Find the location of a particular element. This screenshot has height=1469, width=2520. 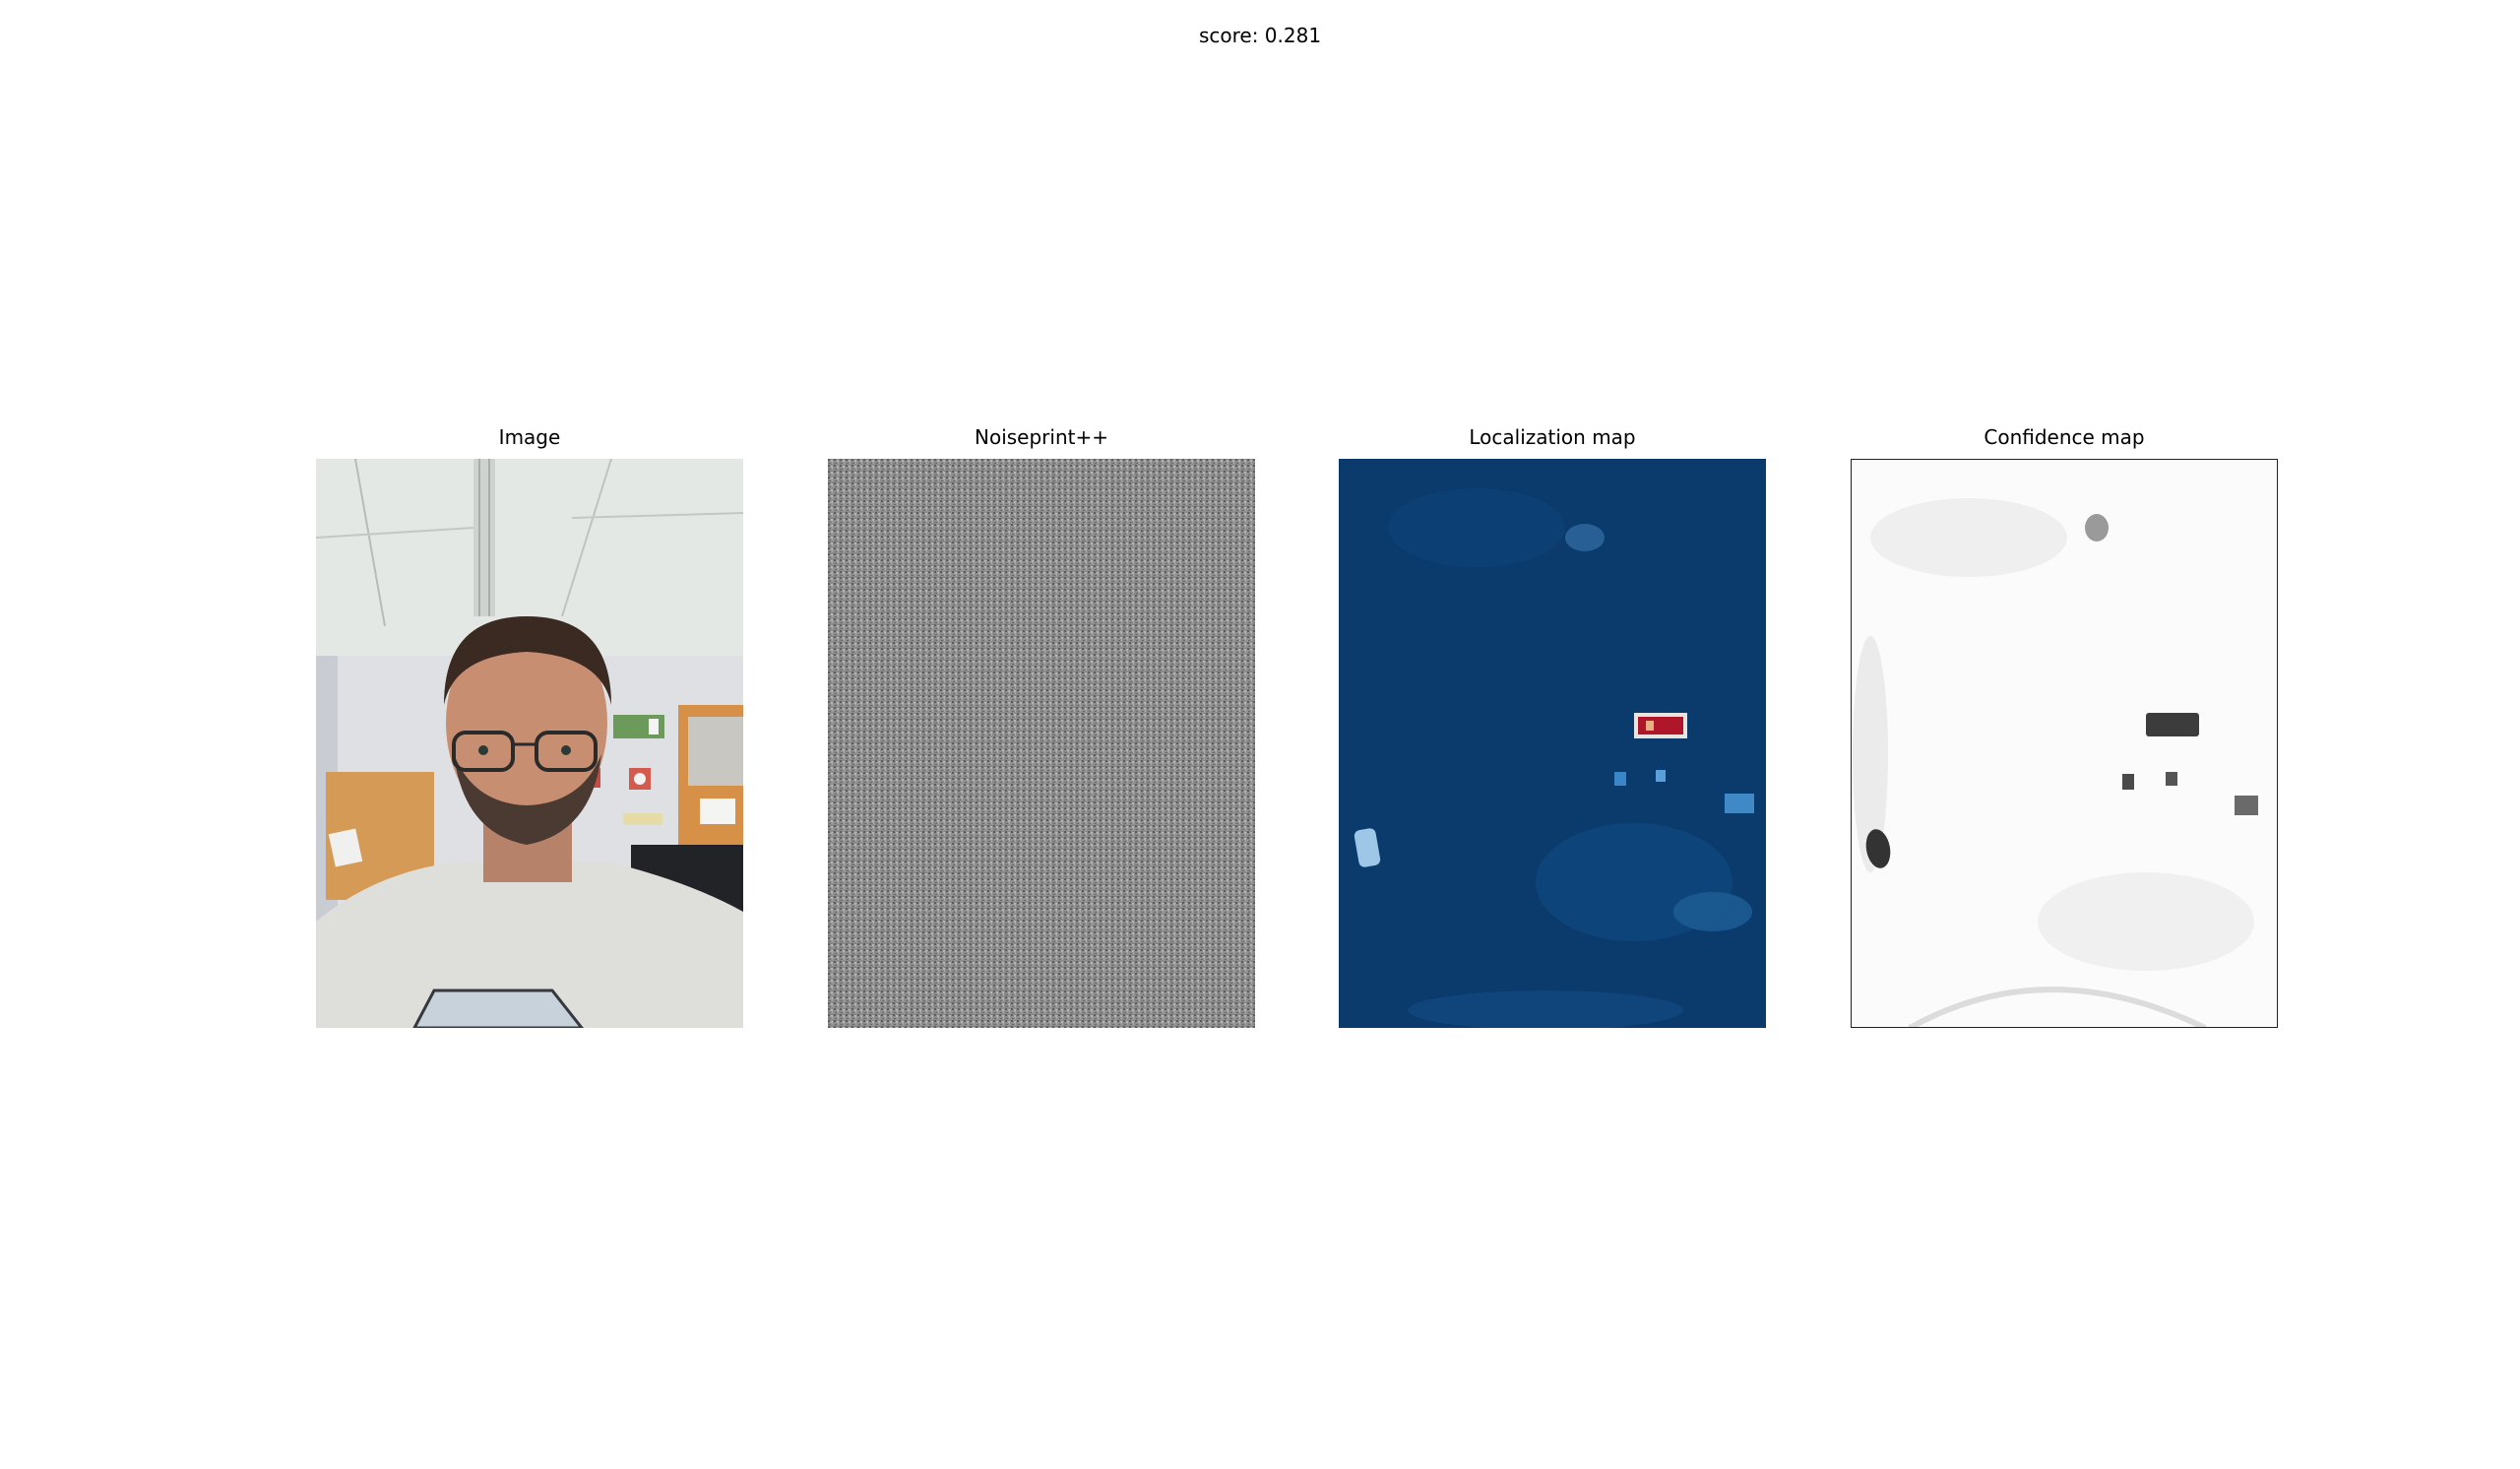

localization-panel-title: Localization map is located at coordinates (1552, 437).